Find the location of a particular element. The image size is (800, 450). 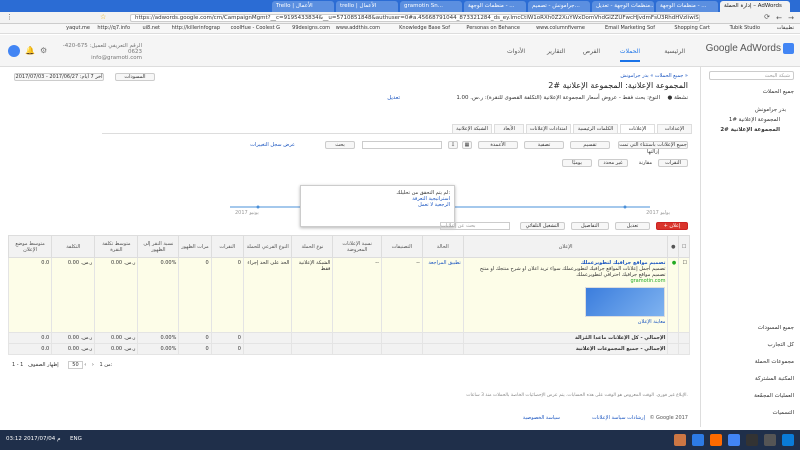

tab-keywords: الكلمات الرئيسية is located at coordinates (595, 129).